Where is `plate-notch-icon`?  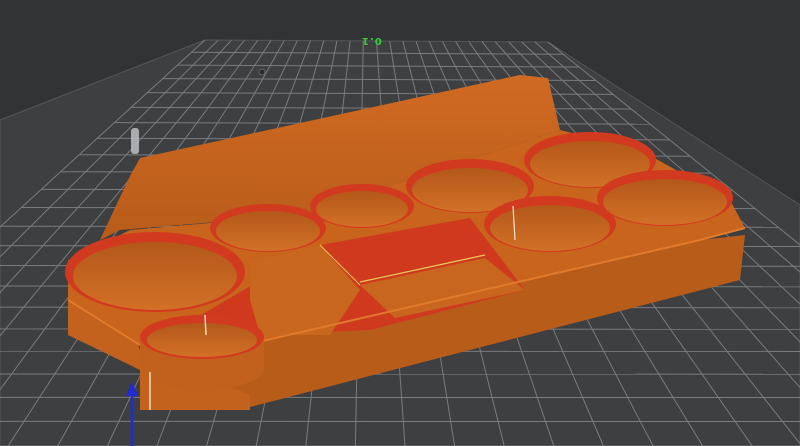
plate-notch-icon is located at coordinates (262, 72).